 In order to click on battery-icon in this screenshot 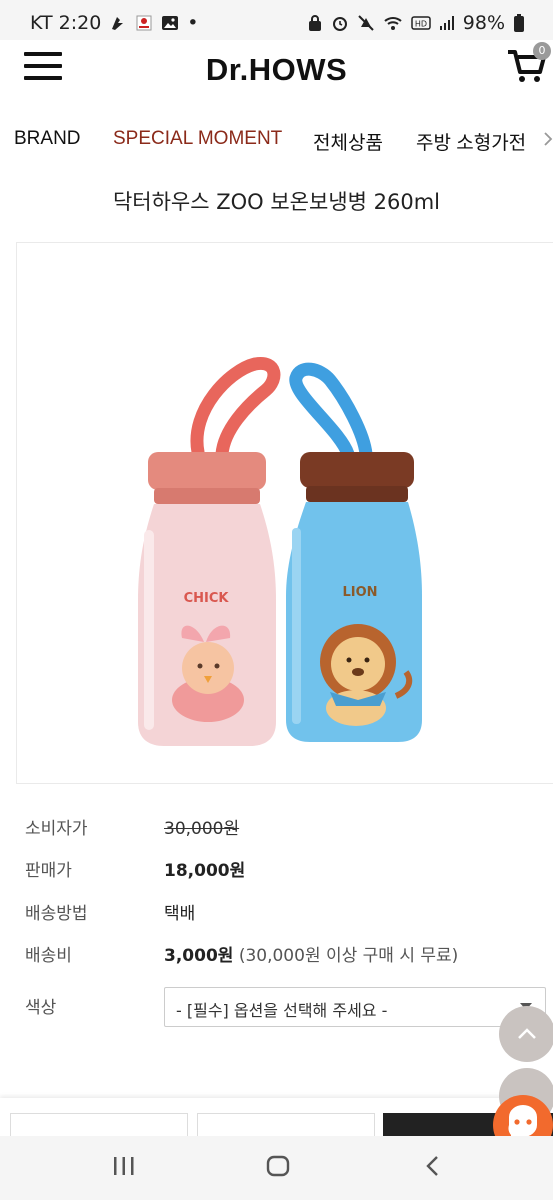, I will do `click(519, 23)`.